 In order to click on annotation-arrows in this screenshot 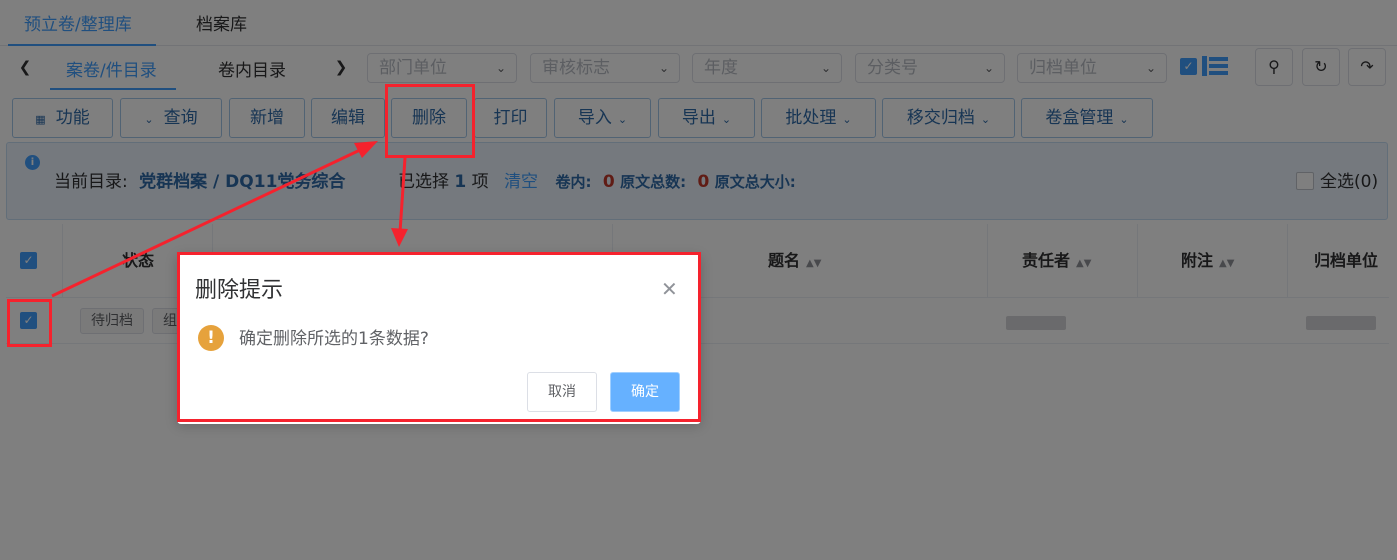, I will do `click(229, 219)`.